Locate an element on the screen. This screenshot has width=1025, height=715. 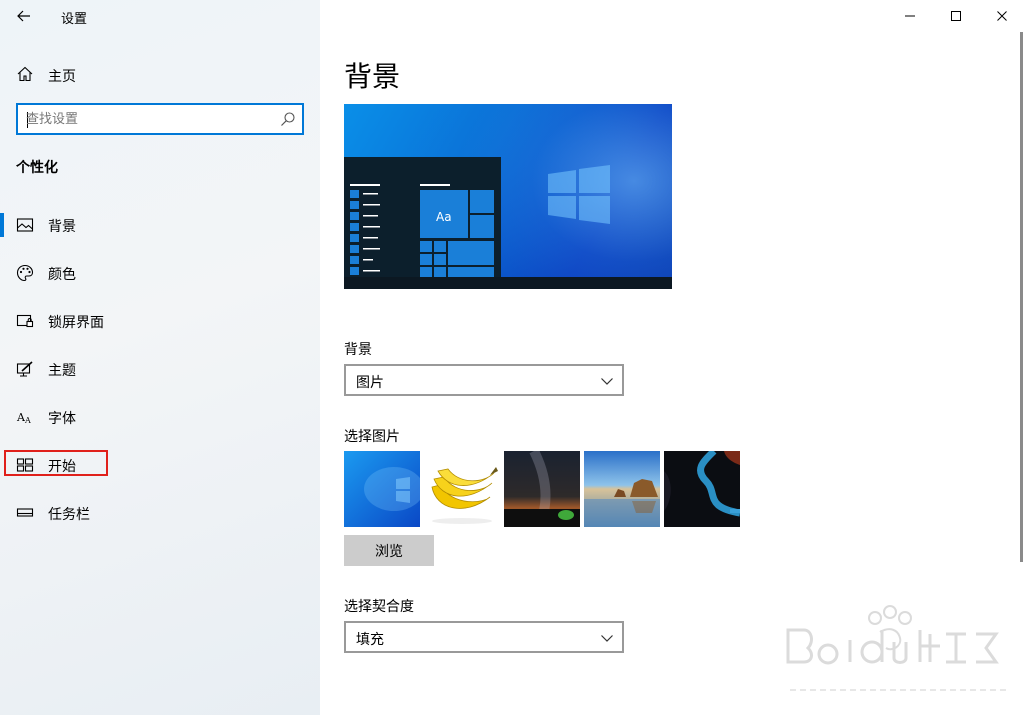
sidebar-item-label: 背景 is located at coordinates (62, 227).